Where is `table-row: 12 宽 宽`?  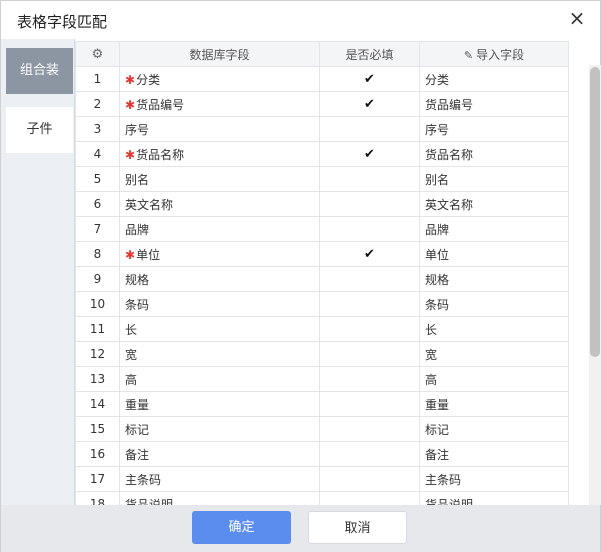 table-row: 12 宽 宽 is located at coordinates (322, 354).